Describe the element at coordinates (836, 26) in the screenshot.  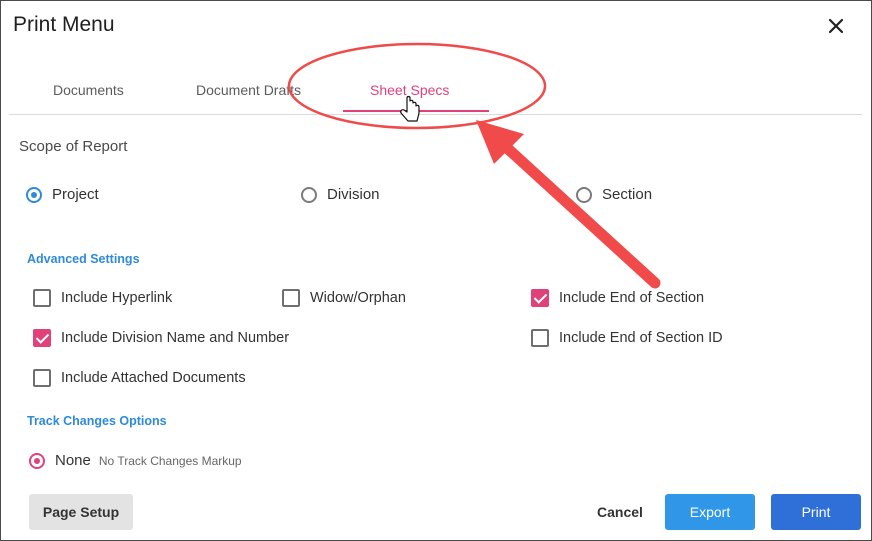
I see `close-icon` at that location.